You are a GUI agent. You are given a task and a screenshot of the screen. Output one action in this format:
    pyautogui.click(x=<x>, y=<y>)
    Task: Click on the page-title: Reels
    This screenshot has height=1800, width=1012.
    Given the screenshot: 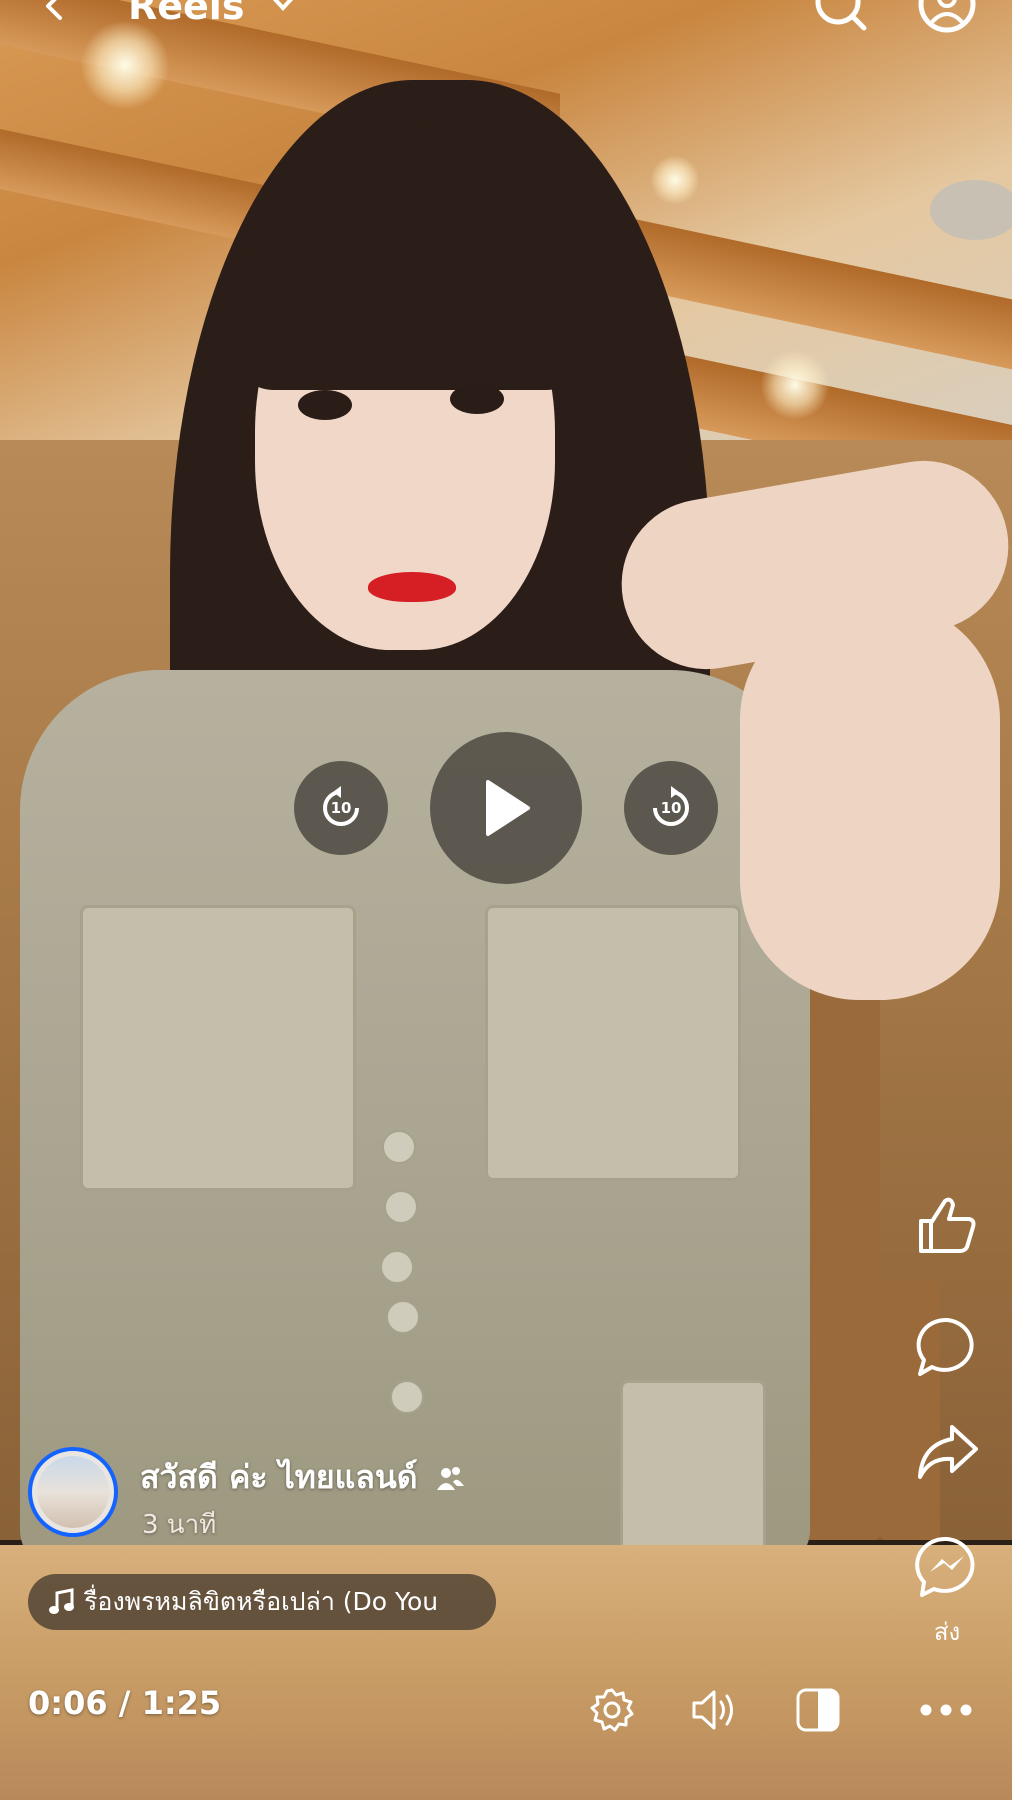 What is the action you would take?
    pyautogui.click(x=186, y=14)
    